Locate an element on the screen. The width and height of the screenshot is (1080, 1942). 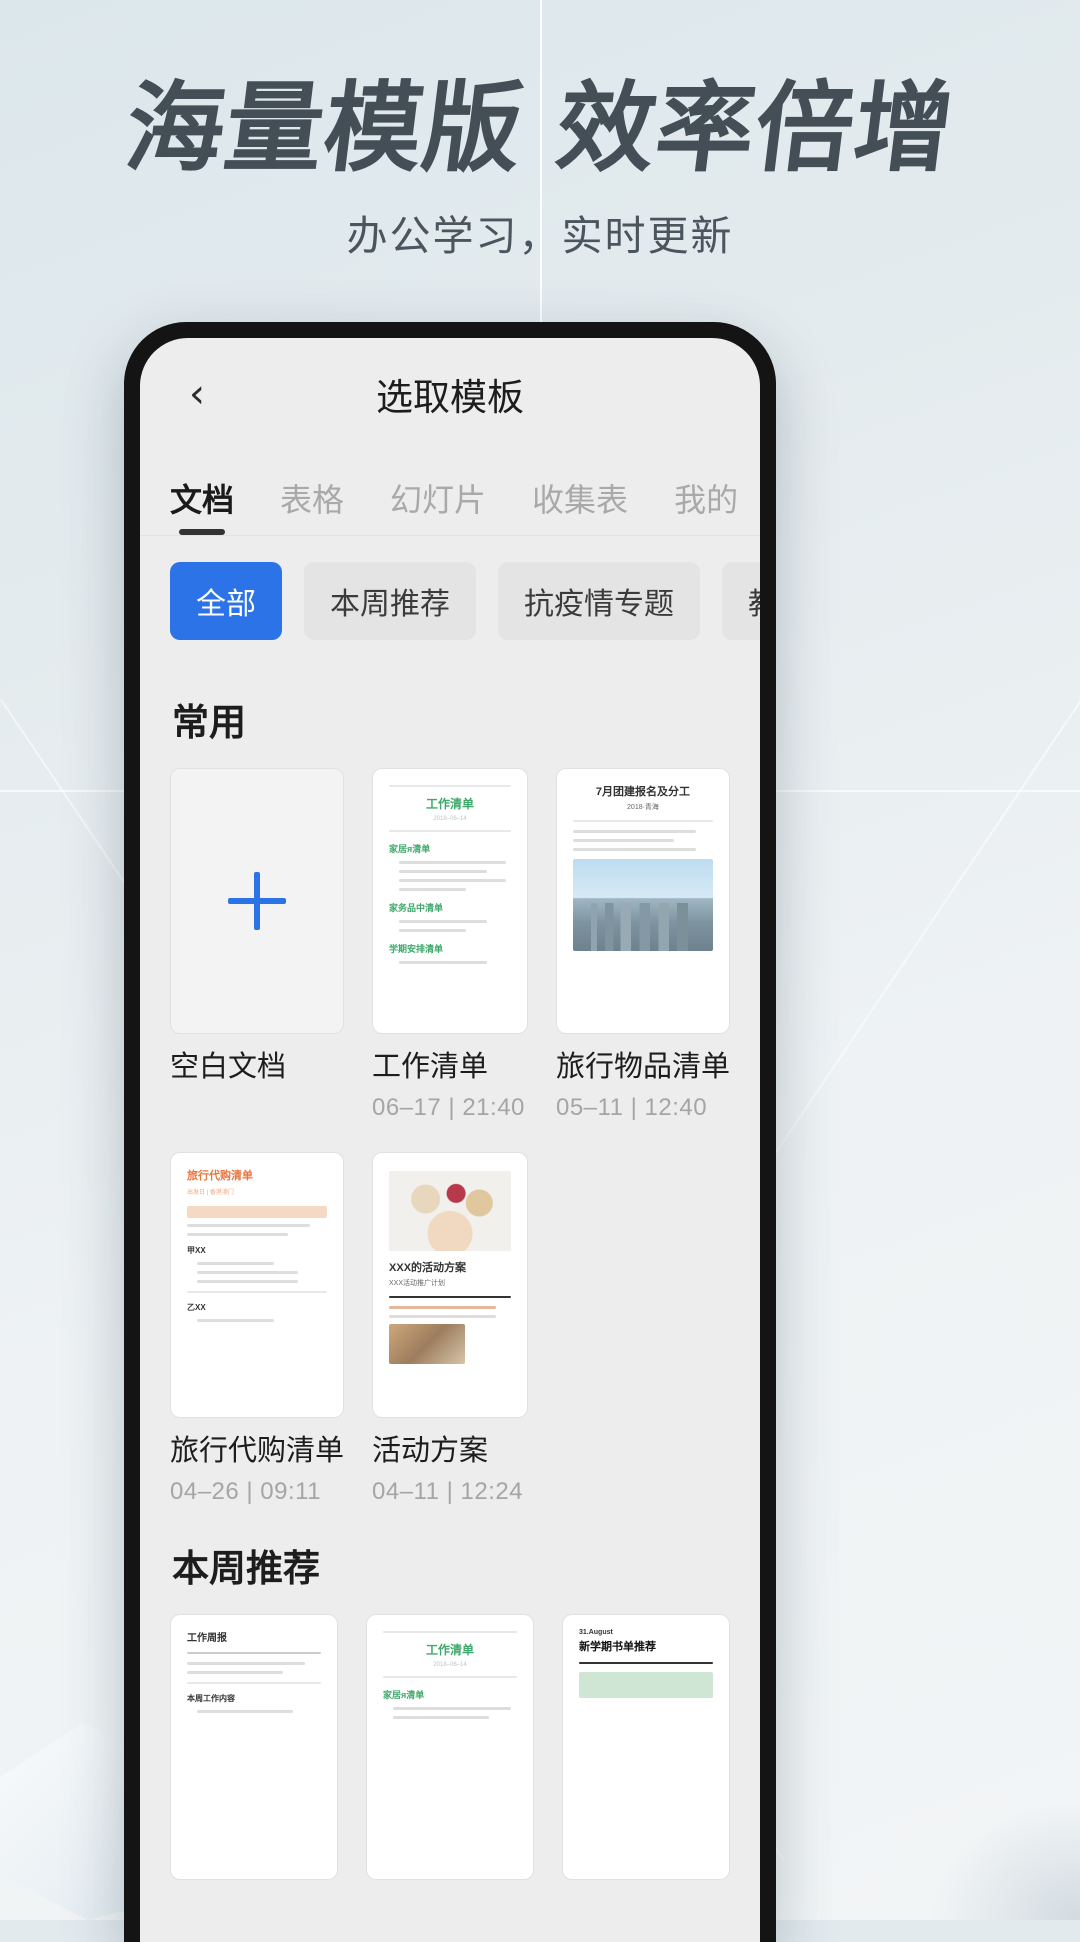
thumbnail-preview: 工作清单 2018–06–14 家居я清单 家务品中清单 学期安排清单 is located at coordinates (450, 873).